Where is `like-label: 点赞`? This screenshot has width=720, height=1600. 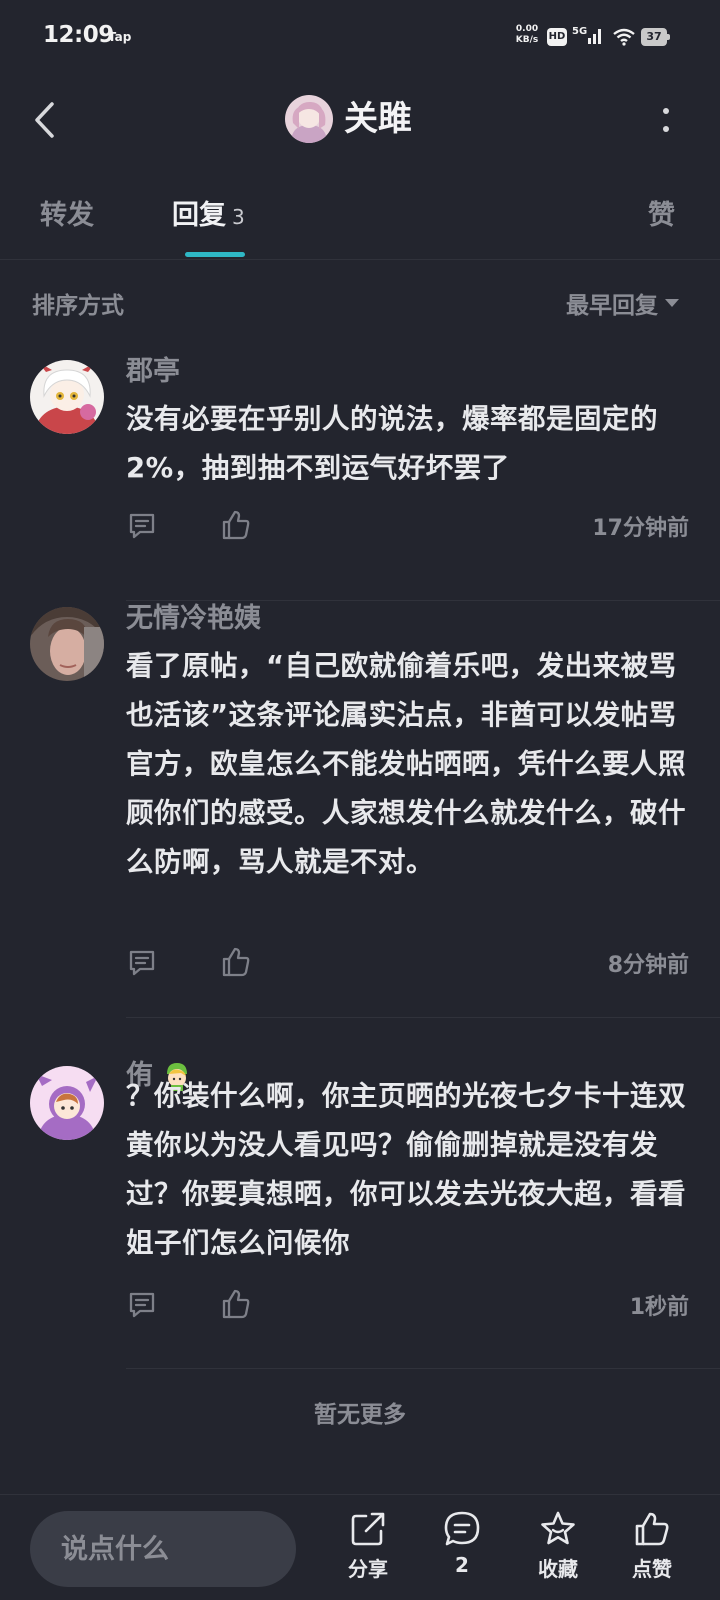 like-label: 点赞 is located at coordinates (652, 1569).